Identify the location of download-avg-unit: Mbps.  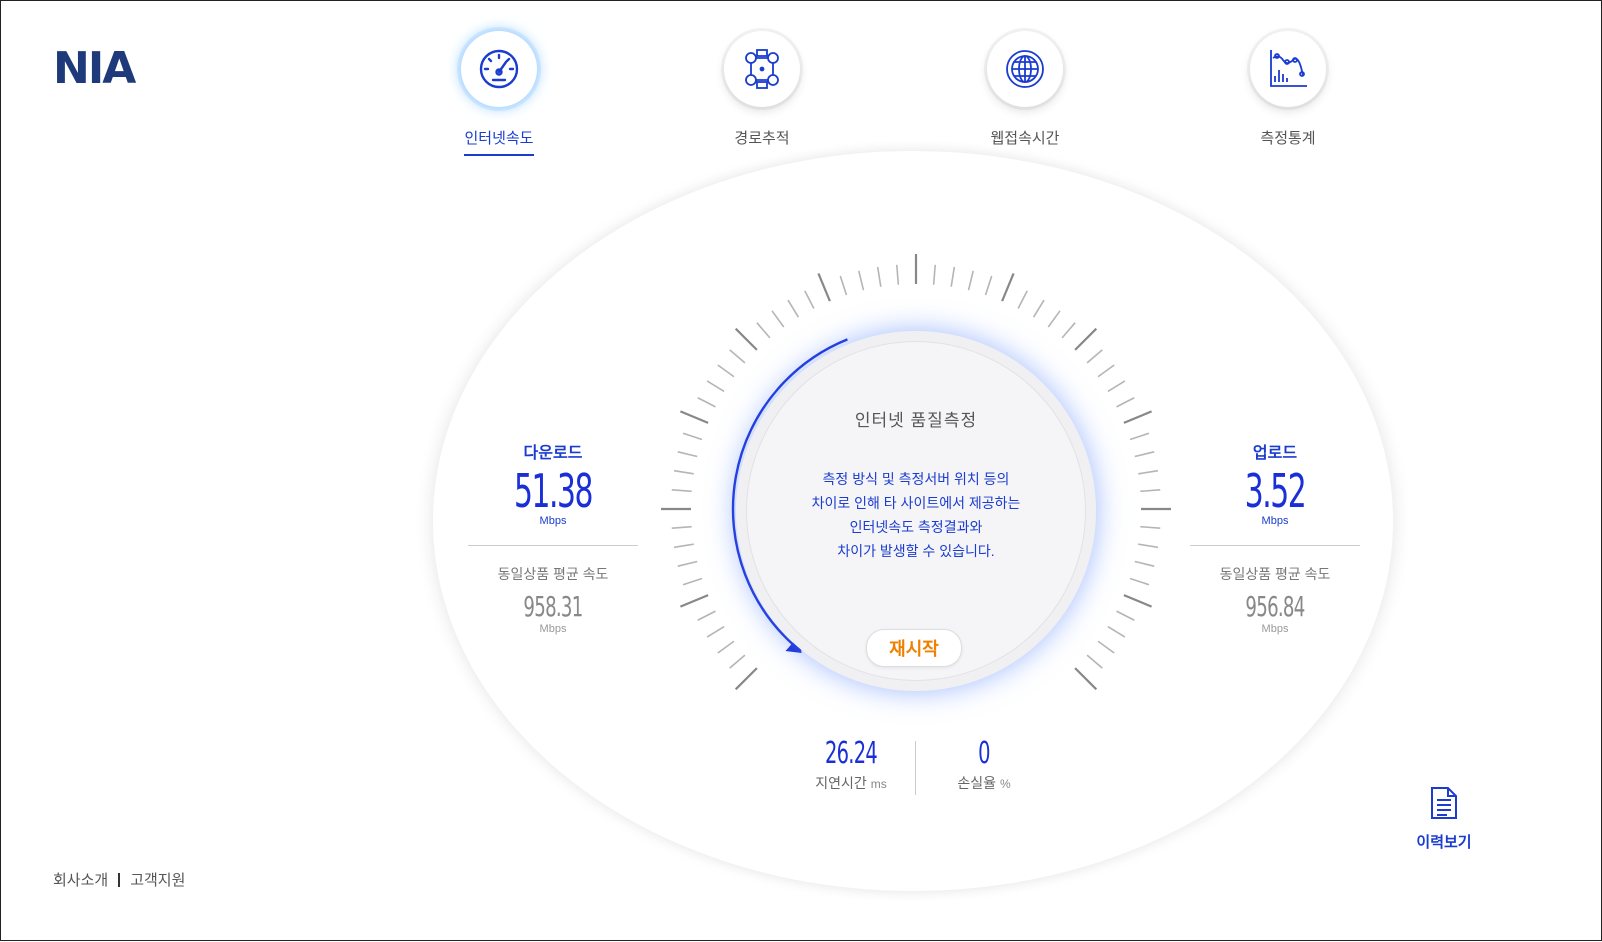
(553, 629).